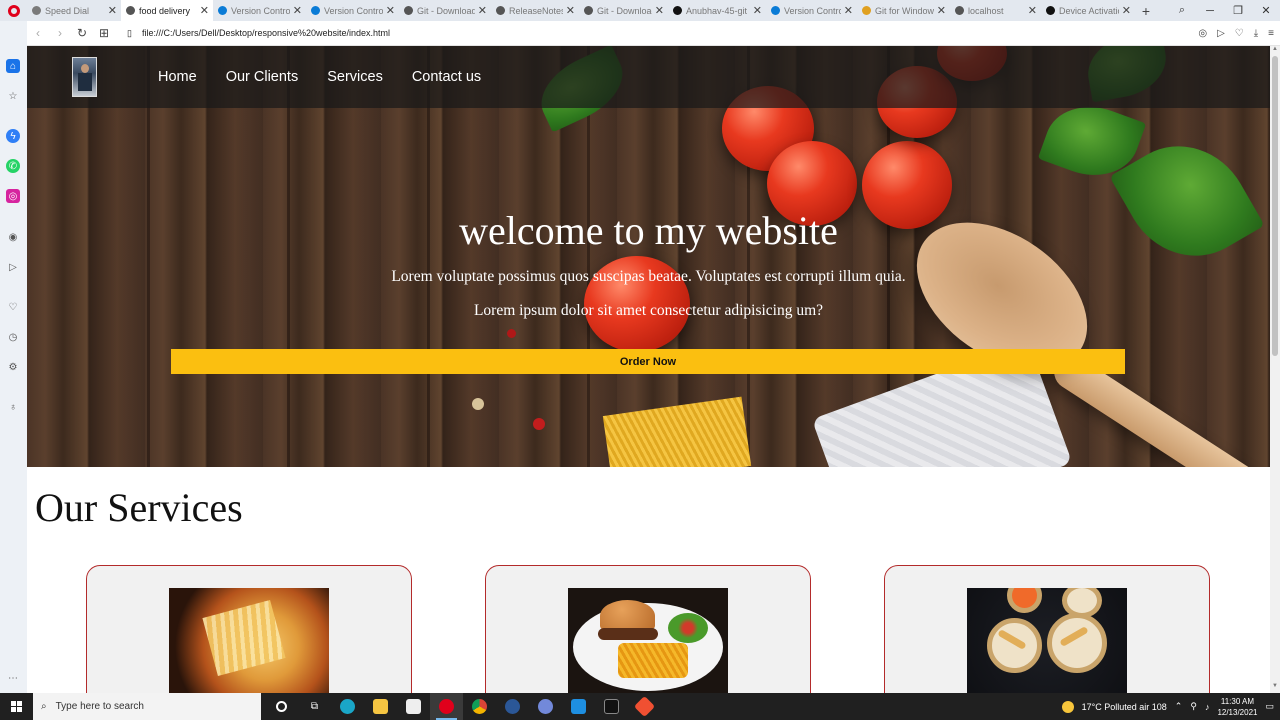  Describe the element at coordinates (13, 10) in the screenshot. I see `opera-logo-icon` at that location.